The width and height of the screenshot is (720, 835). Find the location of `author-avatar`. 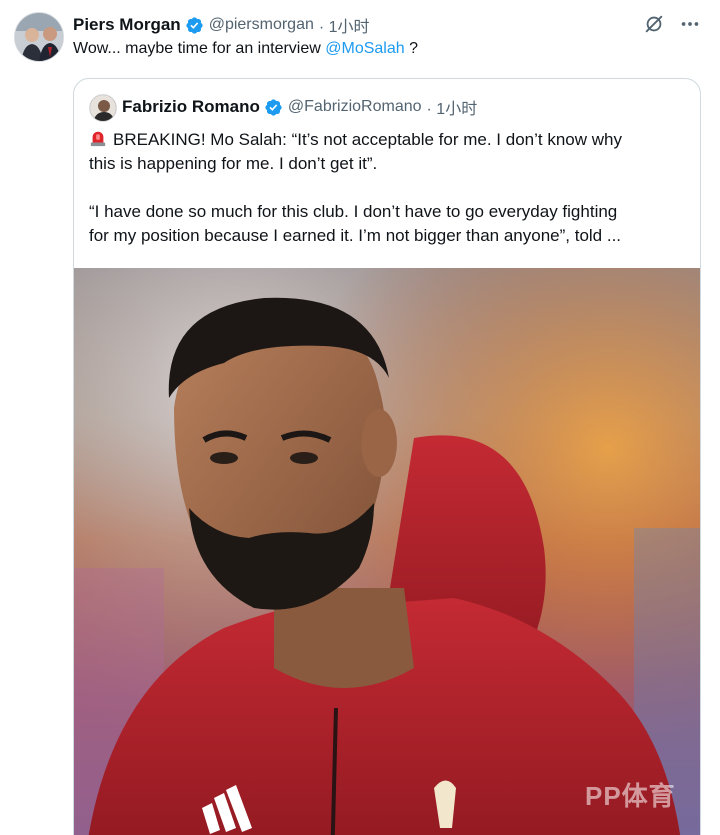

author-avatar is located at coordinates (39, 37).